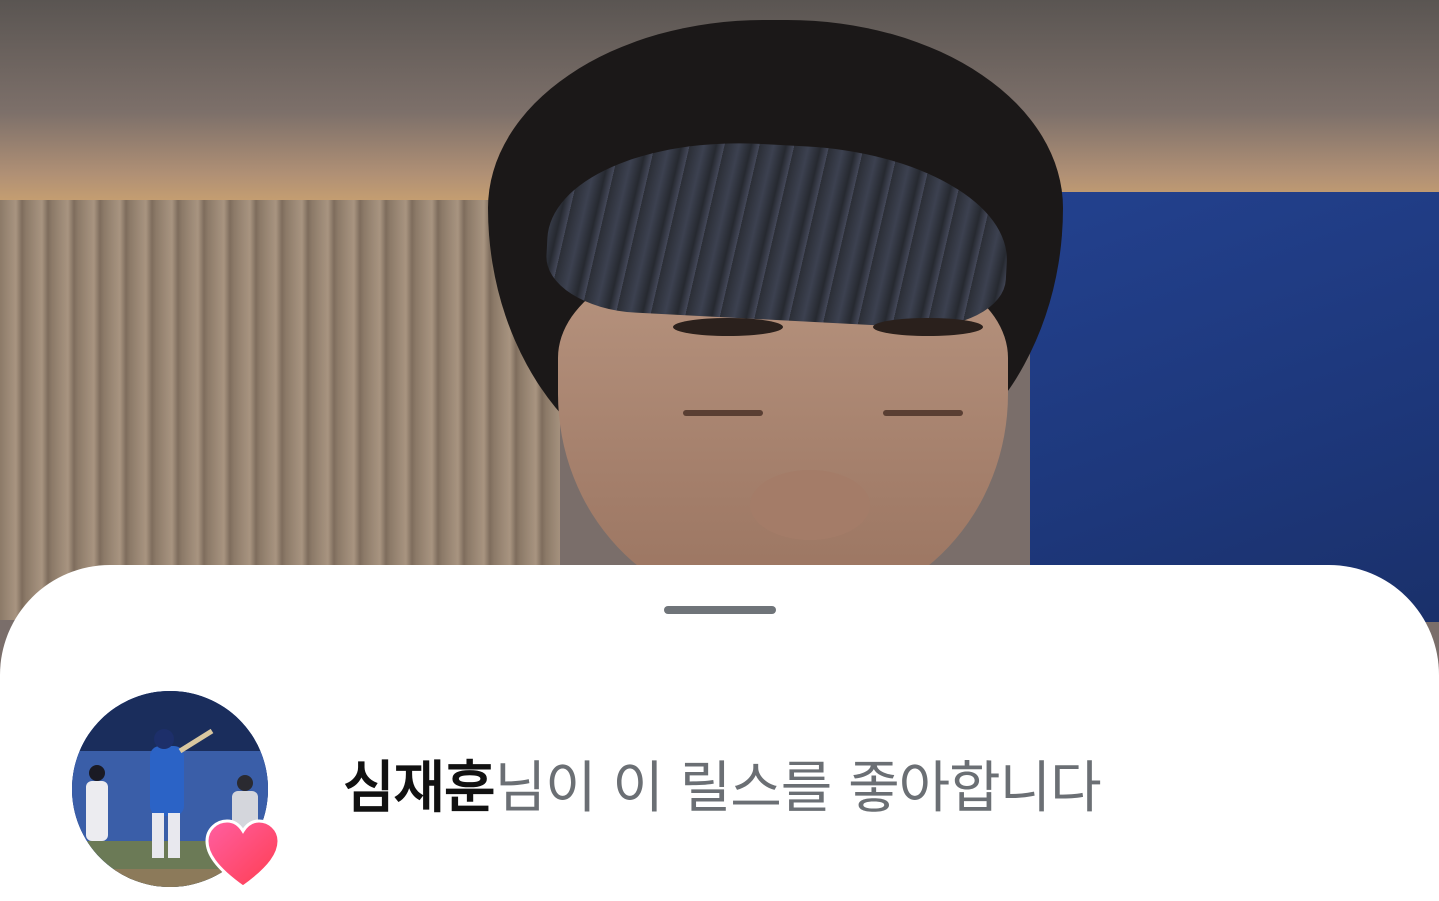 The width and height of the screenshot is (1439, 901). What do you see at coordinates (720, 610) in the screenshot?
I see `sheet-drag-handle` at bounding box center [720, 610].